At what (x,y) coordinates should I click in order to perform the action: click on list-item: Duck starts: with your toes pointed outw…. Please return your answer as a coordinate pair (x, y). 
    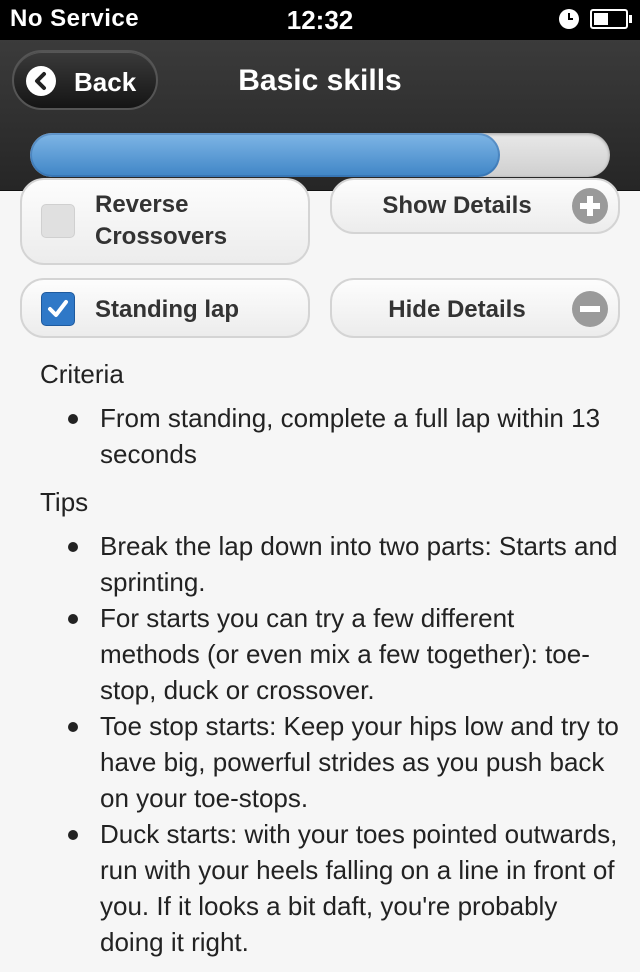
    Looking at the image, I should click on (330, 888).